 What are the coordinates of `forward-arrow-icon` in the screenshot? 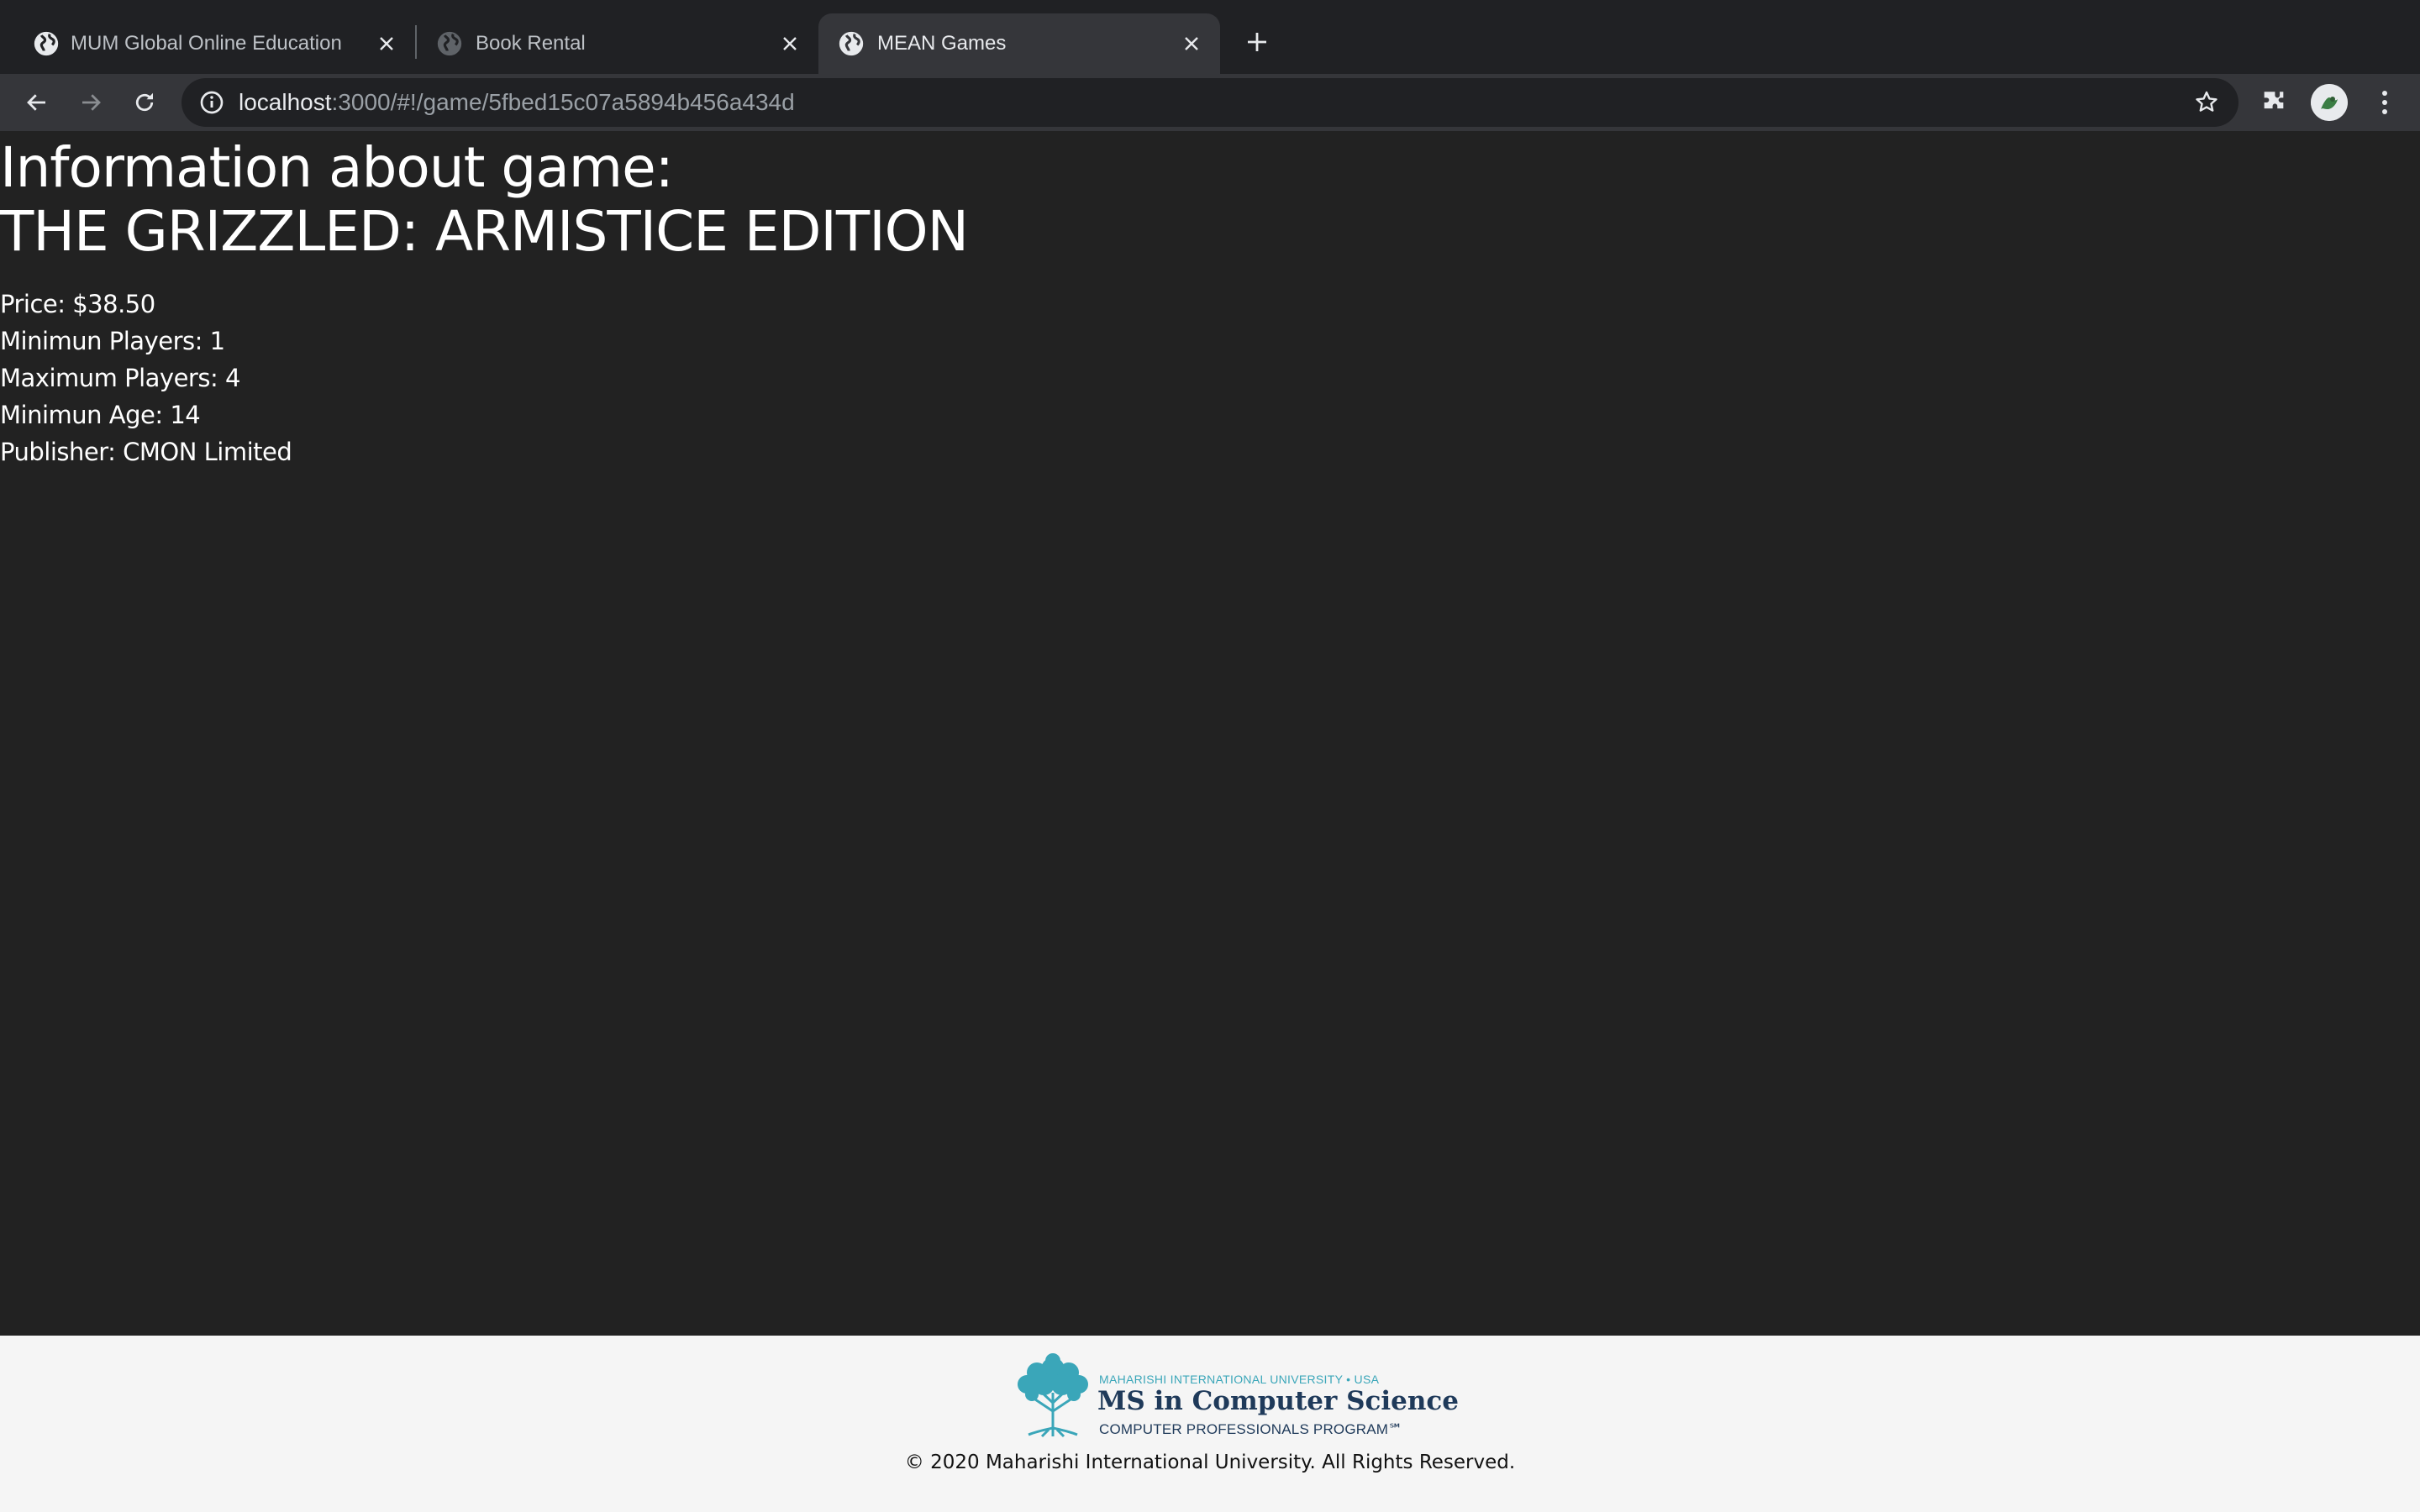 It's located at (91, 102).